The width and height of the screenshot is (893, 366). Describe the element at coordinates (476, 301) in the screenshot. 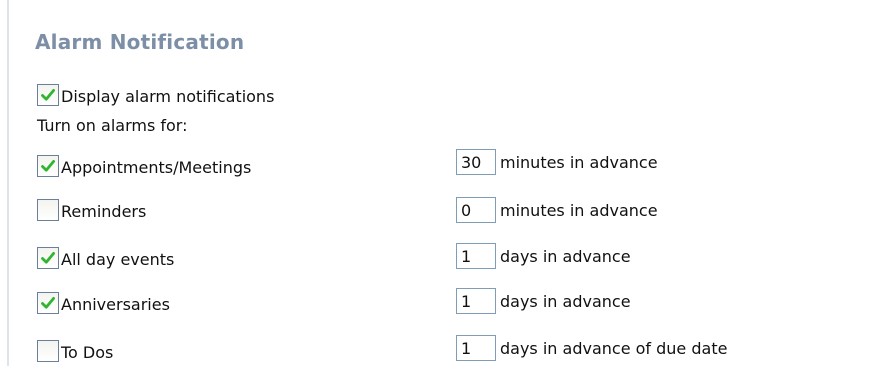

I see `anniversaries-advance-input` at that location.